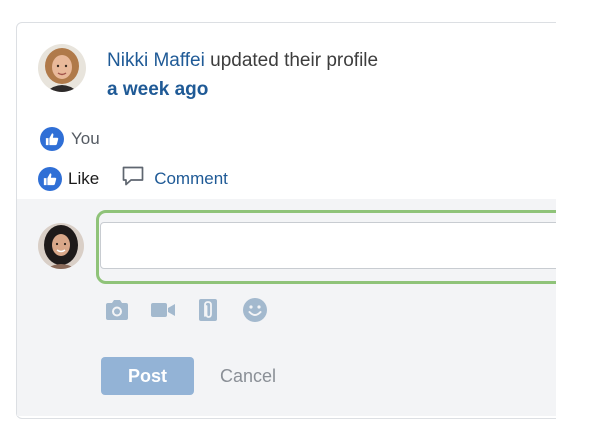 This screenshot has width=591, height=430. Describe the element at coordinates (209, 310) in the screenshot. I see `attachment-icon` at that location.